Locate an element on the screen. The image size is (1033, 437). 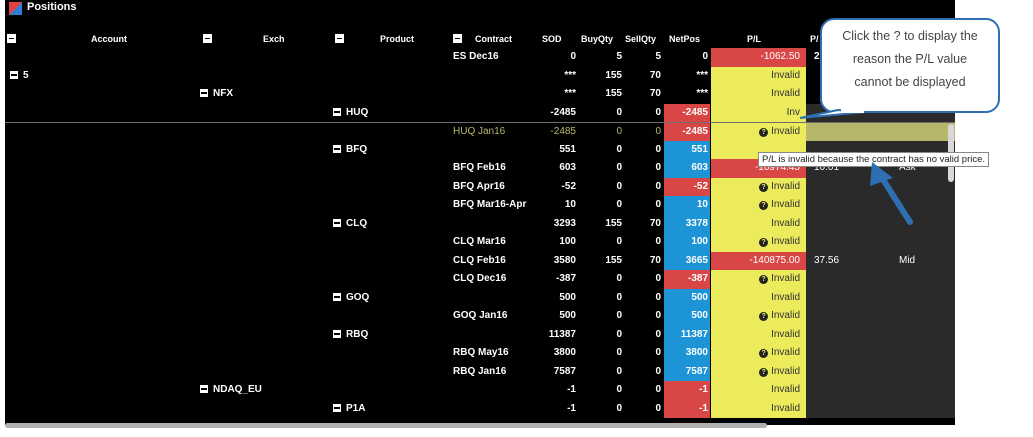
tree-node-label: NFX is located at coordinates (223, 93).